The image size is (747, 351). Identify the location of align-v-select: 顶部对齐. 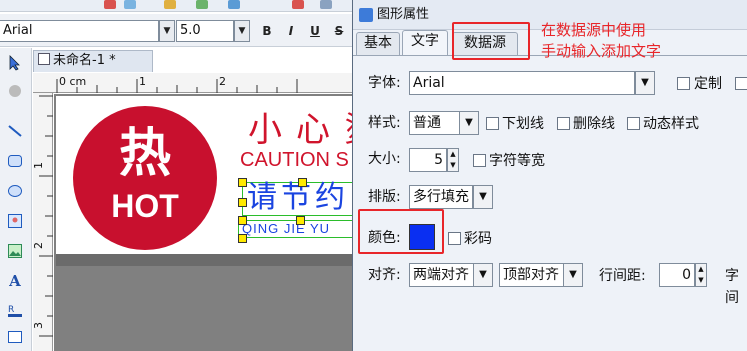
(532, 275).